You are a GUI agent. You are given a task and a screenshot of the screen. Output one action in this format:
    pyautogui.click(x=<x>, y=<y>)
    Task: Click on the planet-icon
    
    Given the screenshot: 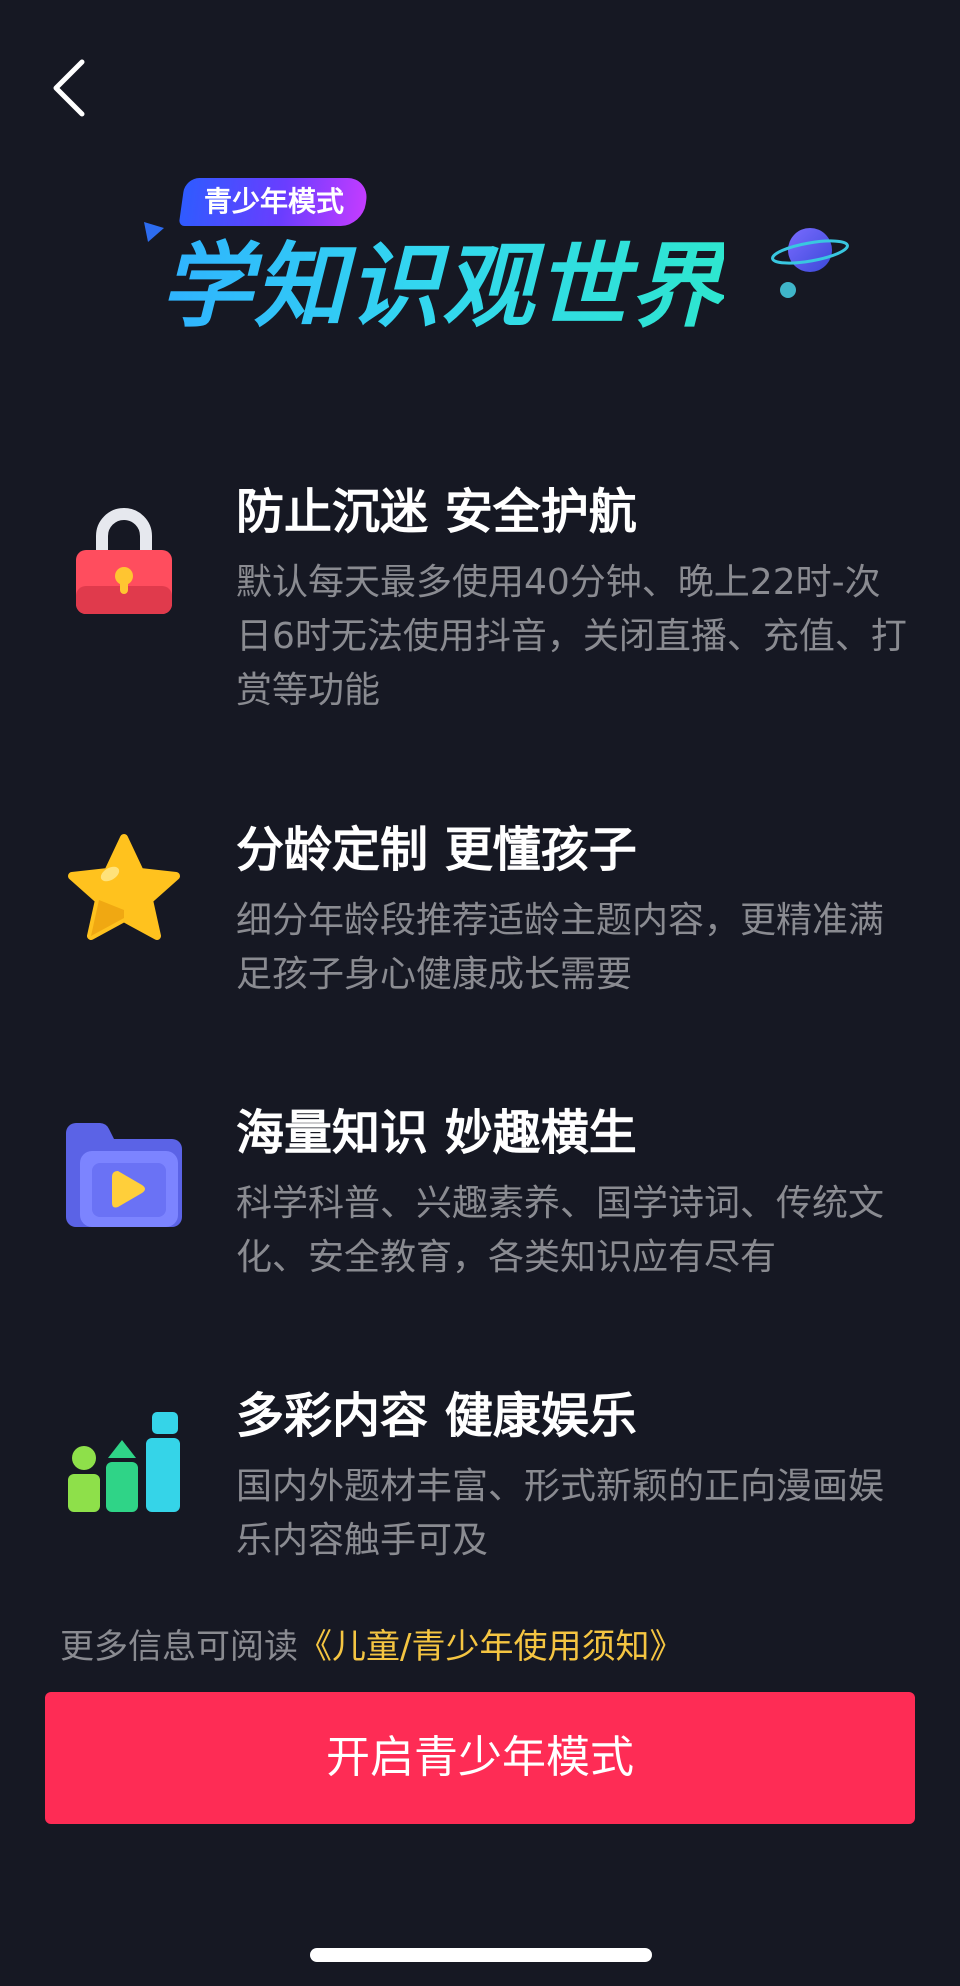 What is the action you would take?
    pyautogui.click(x=810, y=250)
    